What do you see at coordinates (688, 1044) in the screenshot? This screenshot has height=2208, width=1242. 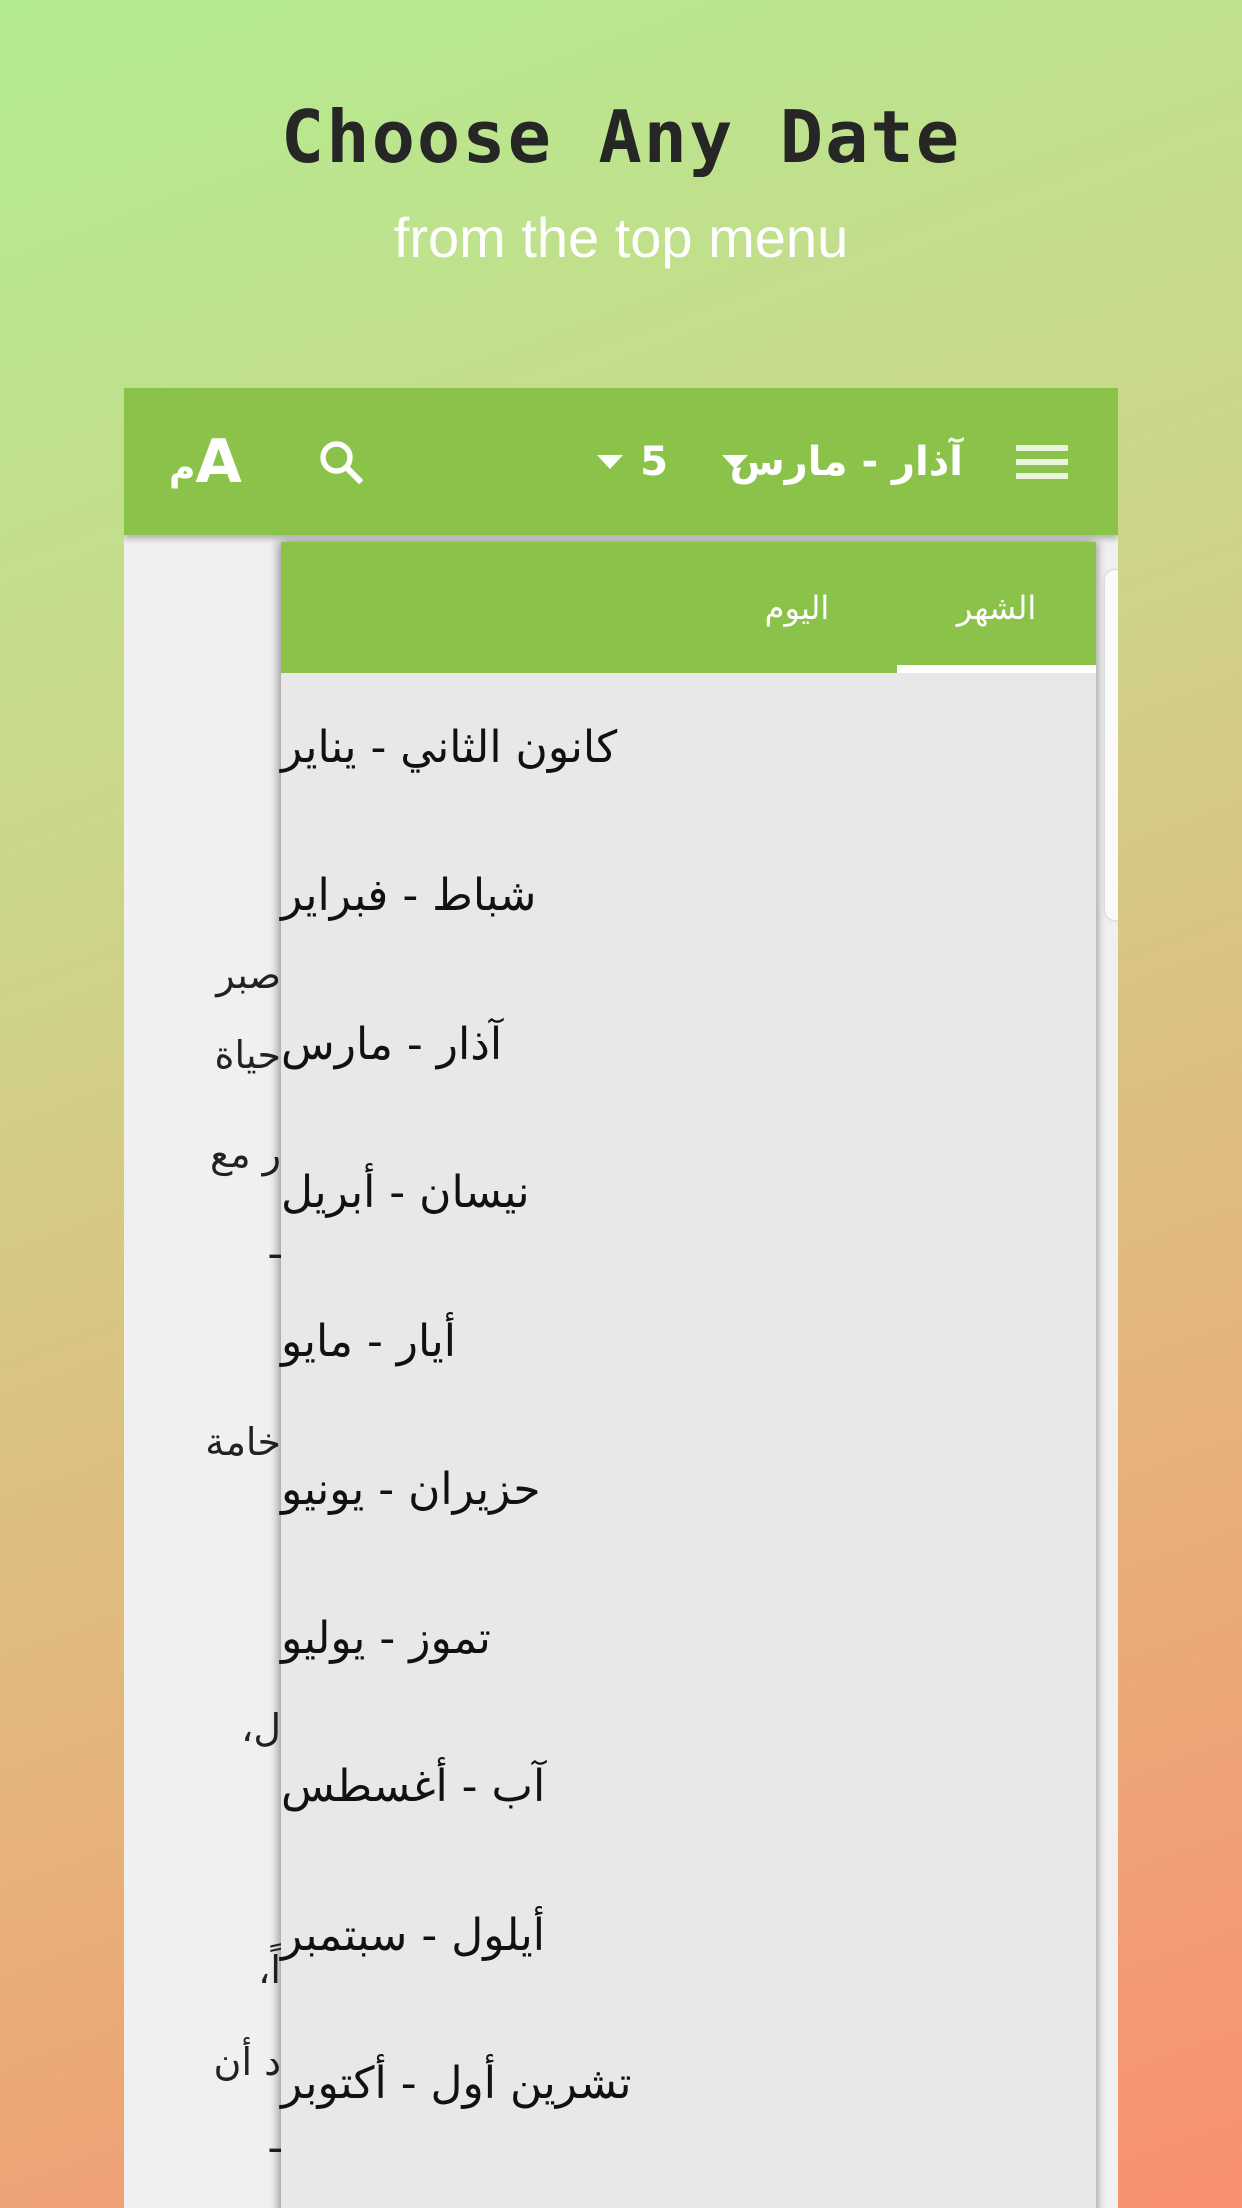 I see `month-item: آذار - مارس` at bounding box center [688, 1044].